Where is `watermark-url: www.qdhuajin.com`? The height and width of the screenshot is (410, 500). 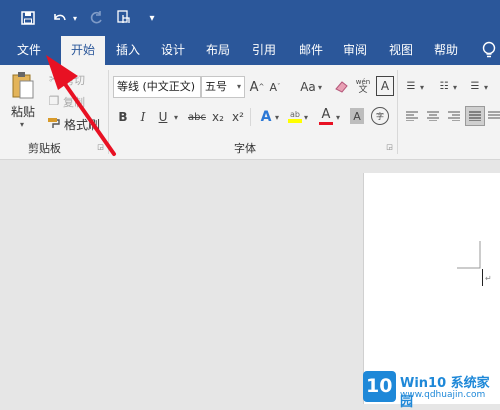 watermark-url: www.qdhuajin.com is located at coordinates (443, 395).